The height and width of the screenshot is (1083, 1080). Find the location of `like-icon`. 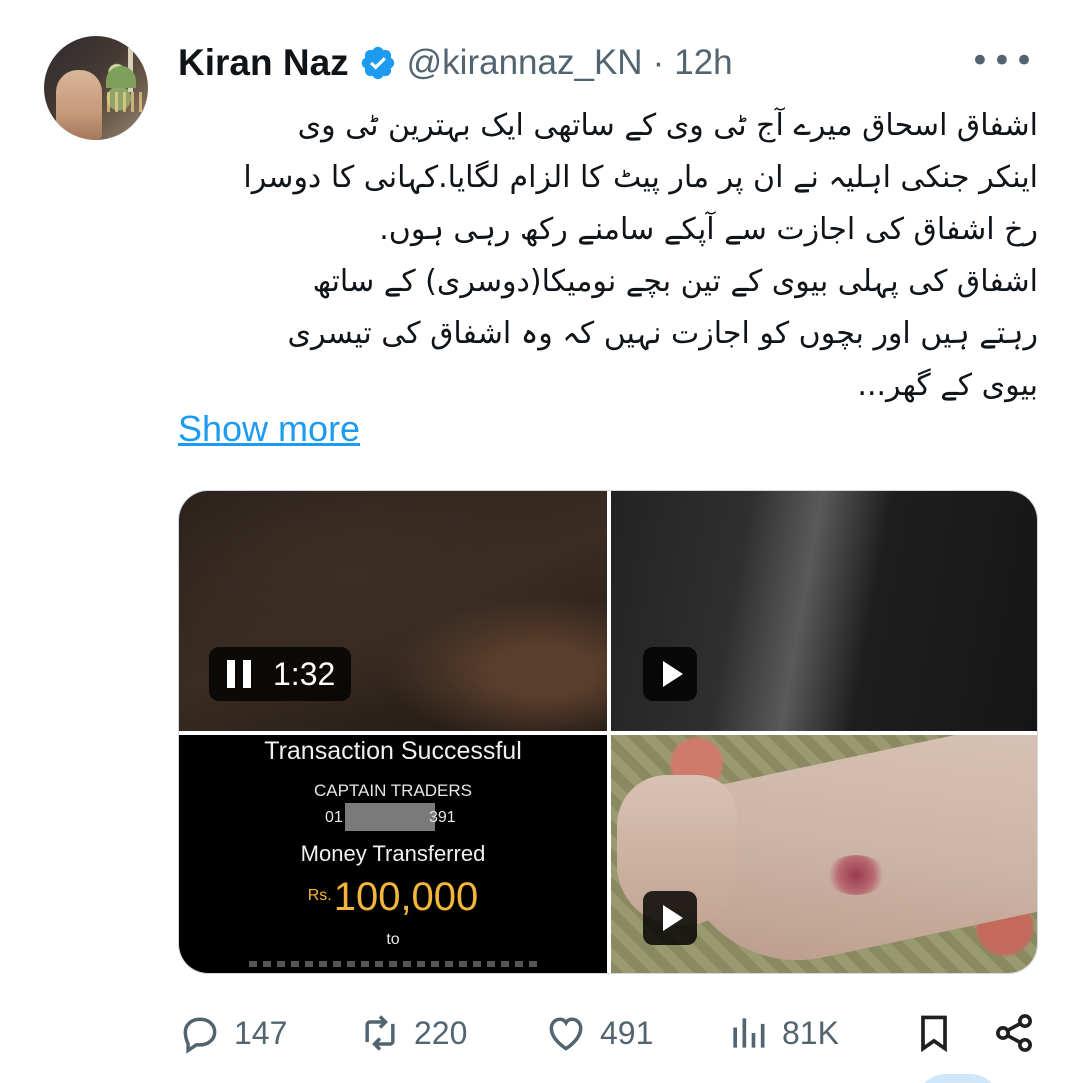

like-icon is located at coordinates (566, 1034).